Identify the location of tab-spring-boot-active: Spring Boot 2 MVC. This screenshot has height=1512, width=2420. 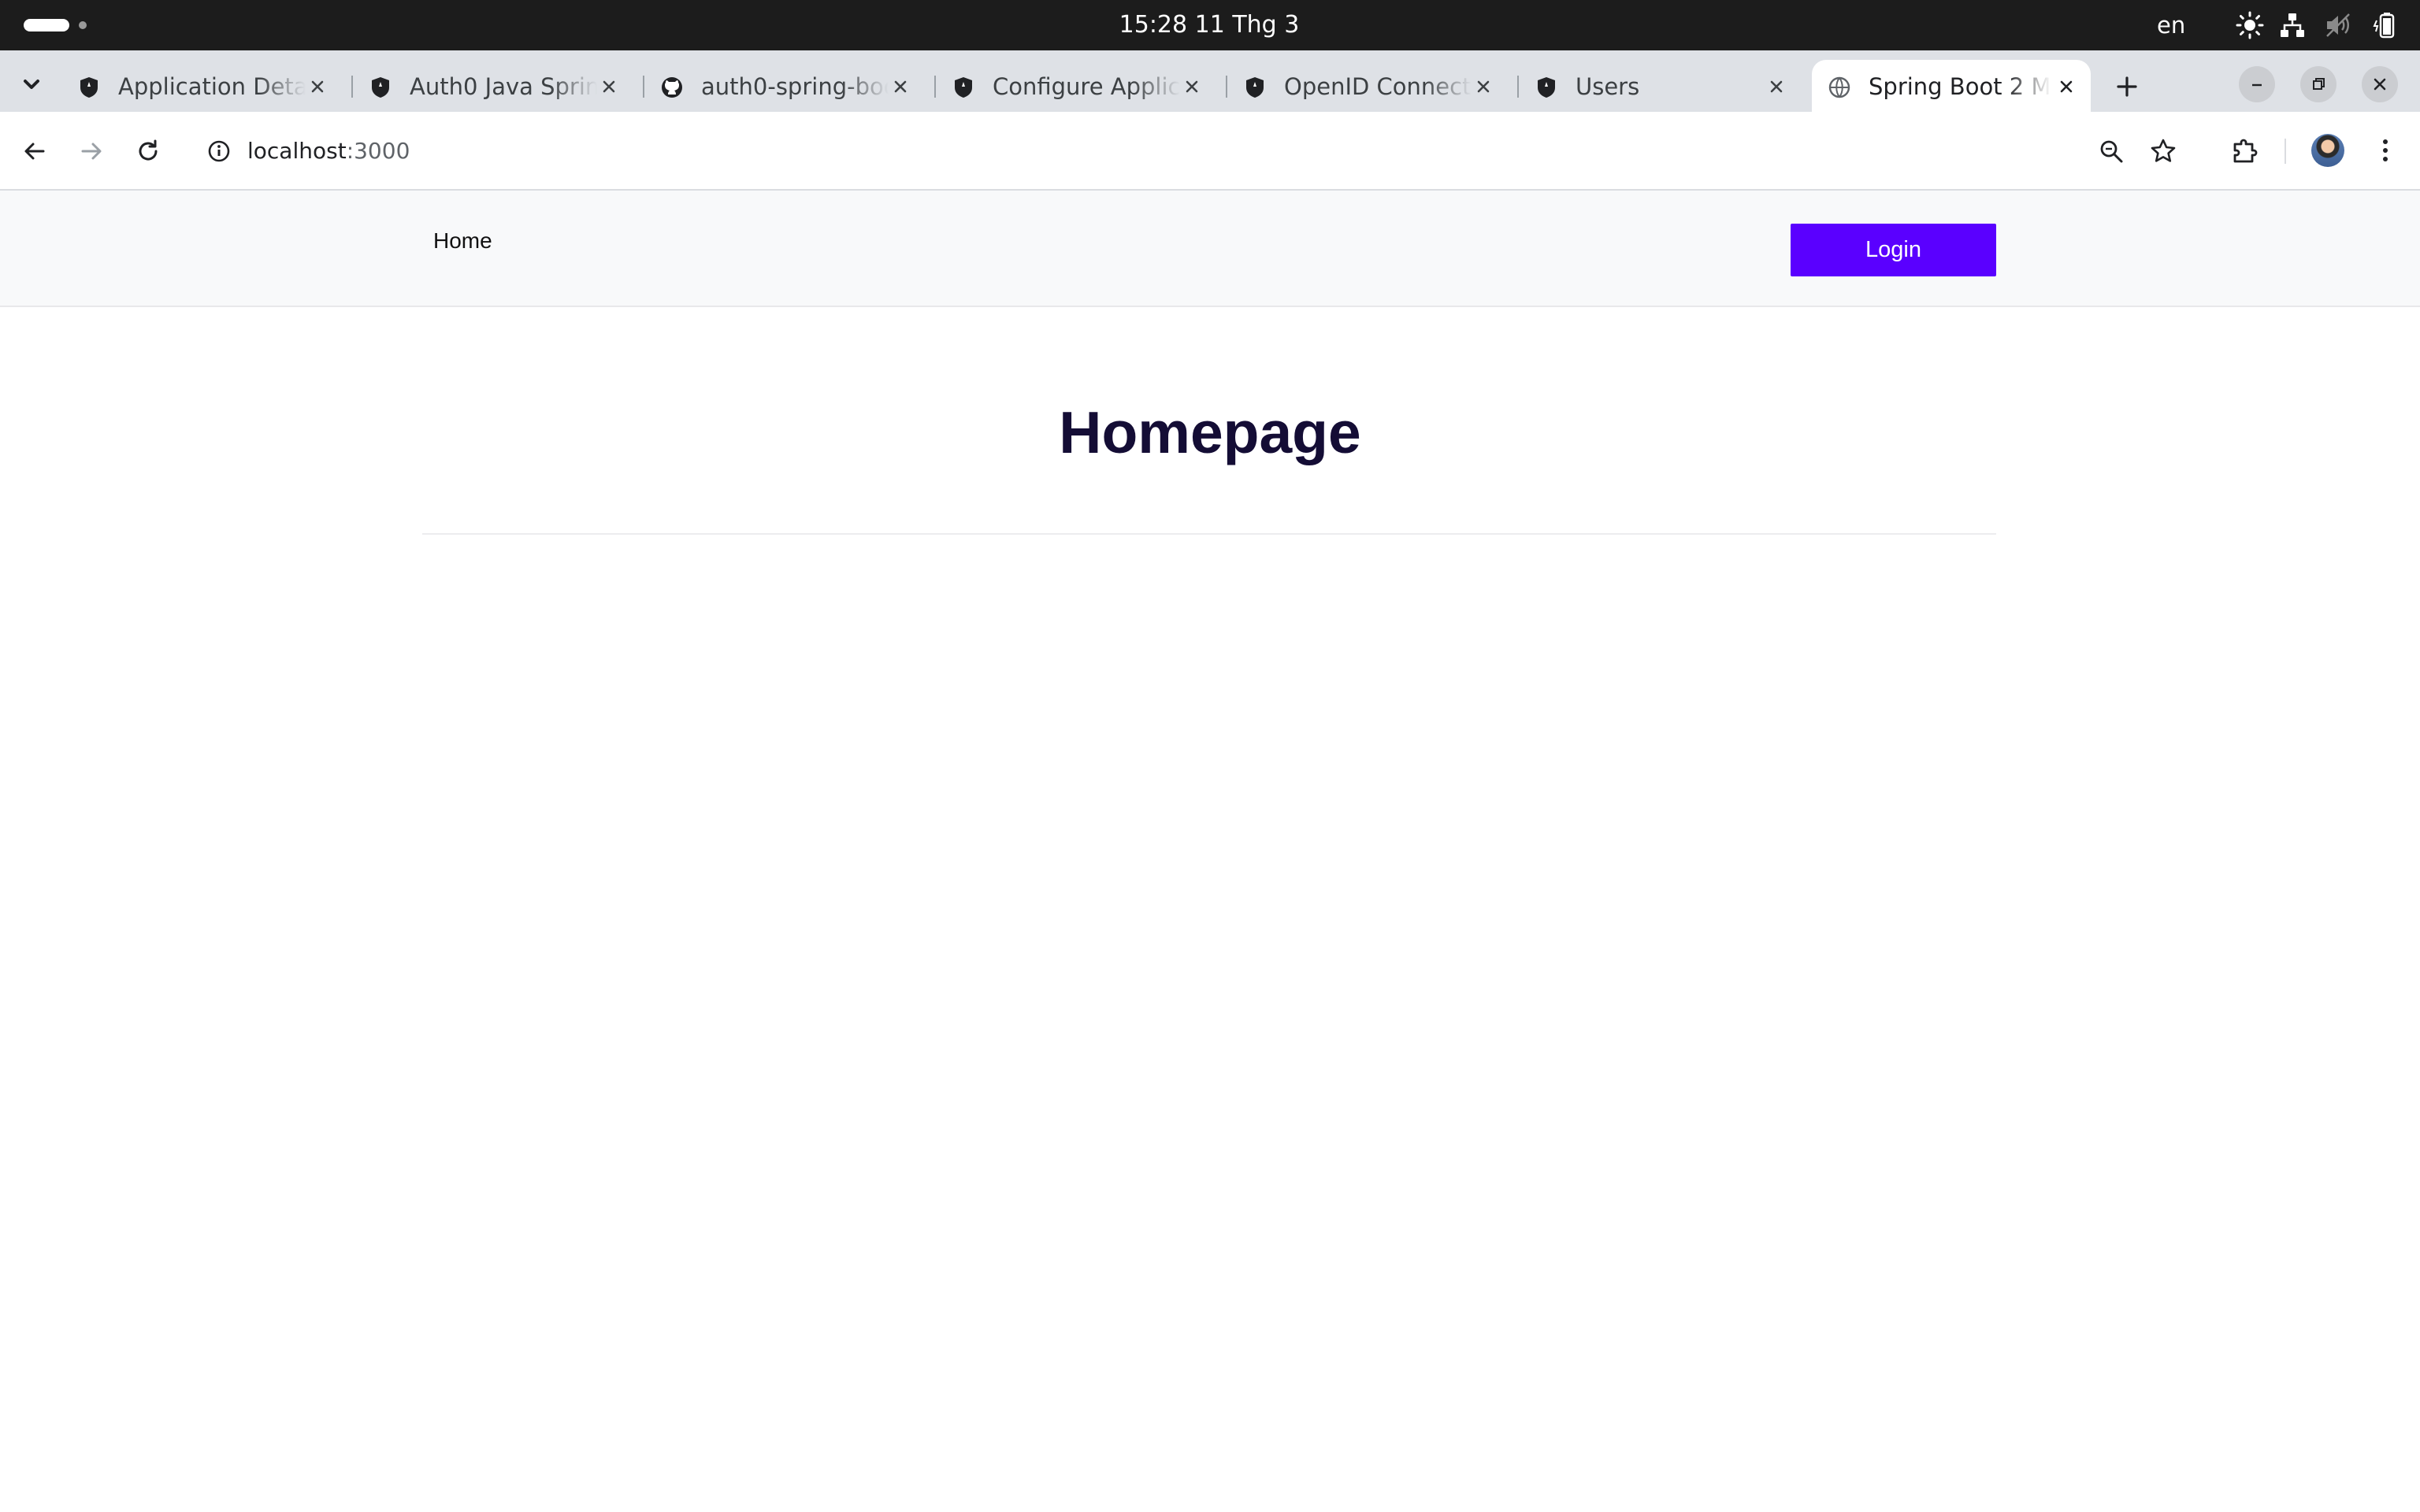
(1951, 86).